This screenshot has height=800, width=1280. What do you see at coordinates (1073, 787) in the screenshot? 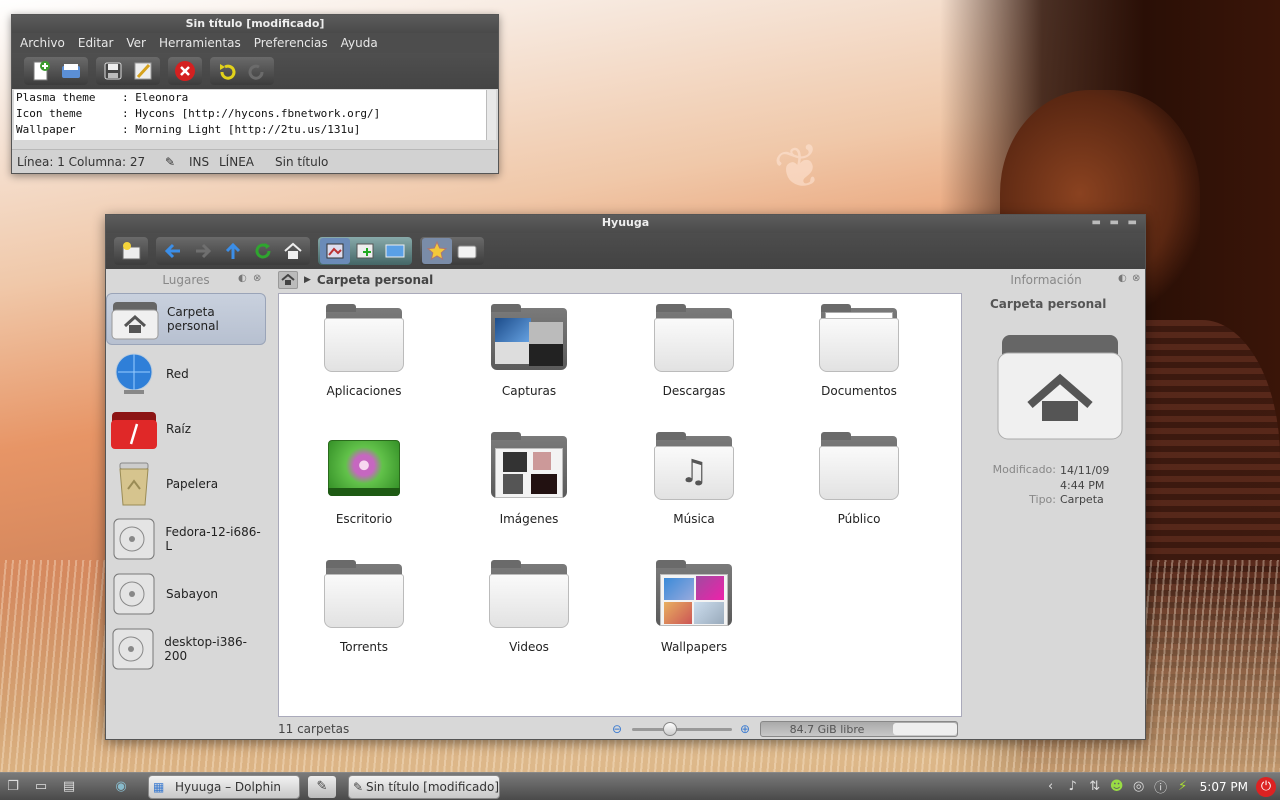
I see `volume-icon: ♪` at bounding box center [1073, 787].